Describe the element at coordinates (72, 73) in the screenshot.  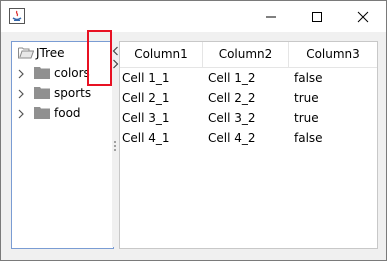
I see `tree-node-label: colors` at that location.